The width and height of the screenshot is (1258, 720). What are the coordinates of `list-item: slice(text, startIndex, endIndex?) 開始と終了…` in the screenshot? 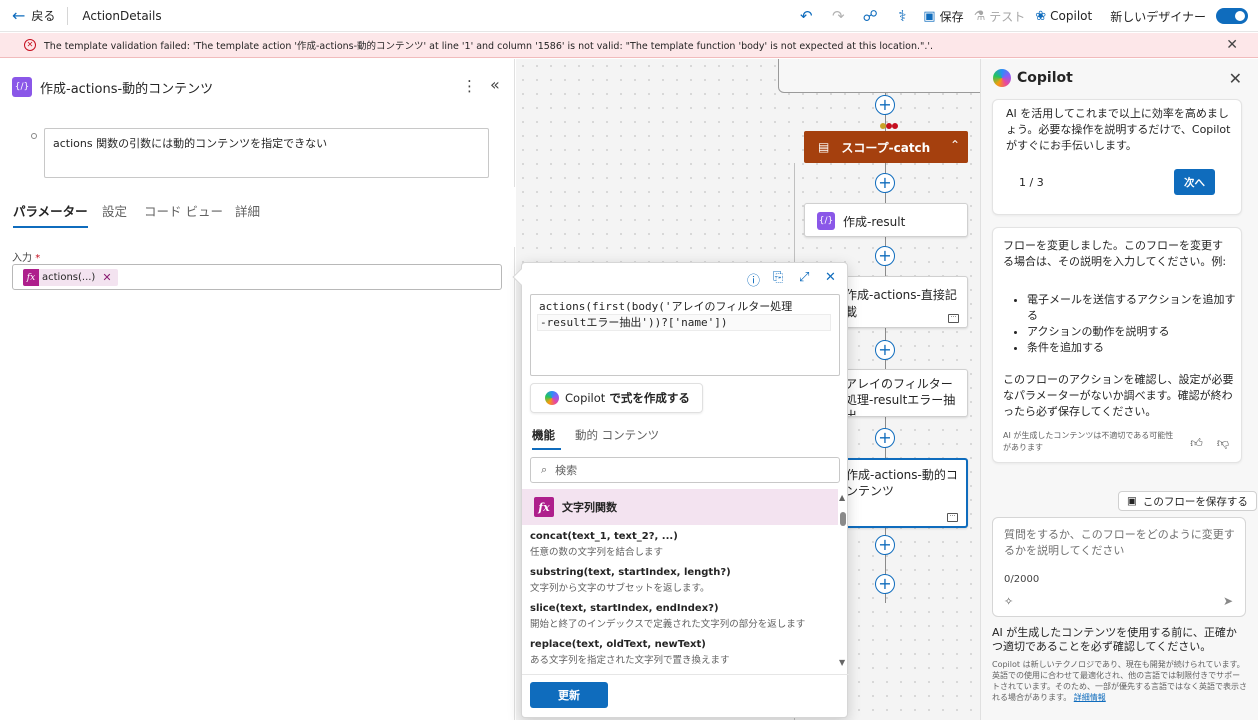 It's located at (680, 615).